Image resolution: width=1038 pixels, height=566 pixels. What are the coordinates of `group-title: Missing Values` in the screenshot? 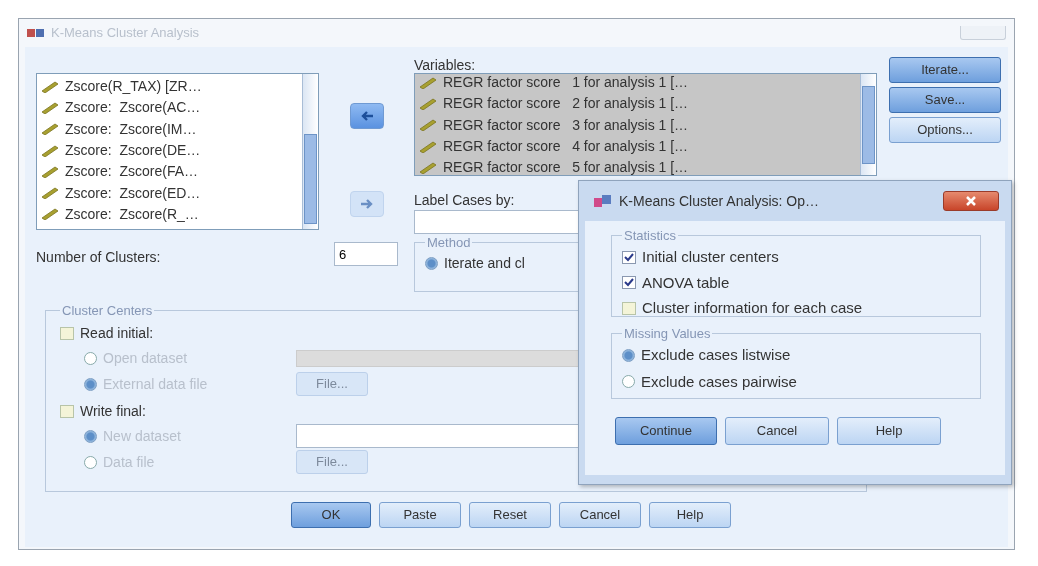 It's located at (667, 333).